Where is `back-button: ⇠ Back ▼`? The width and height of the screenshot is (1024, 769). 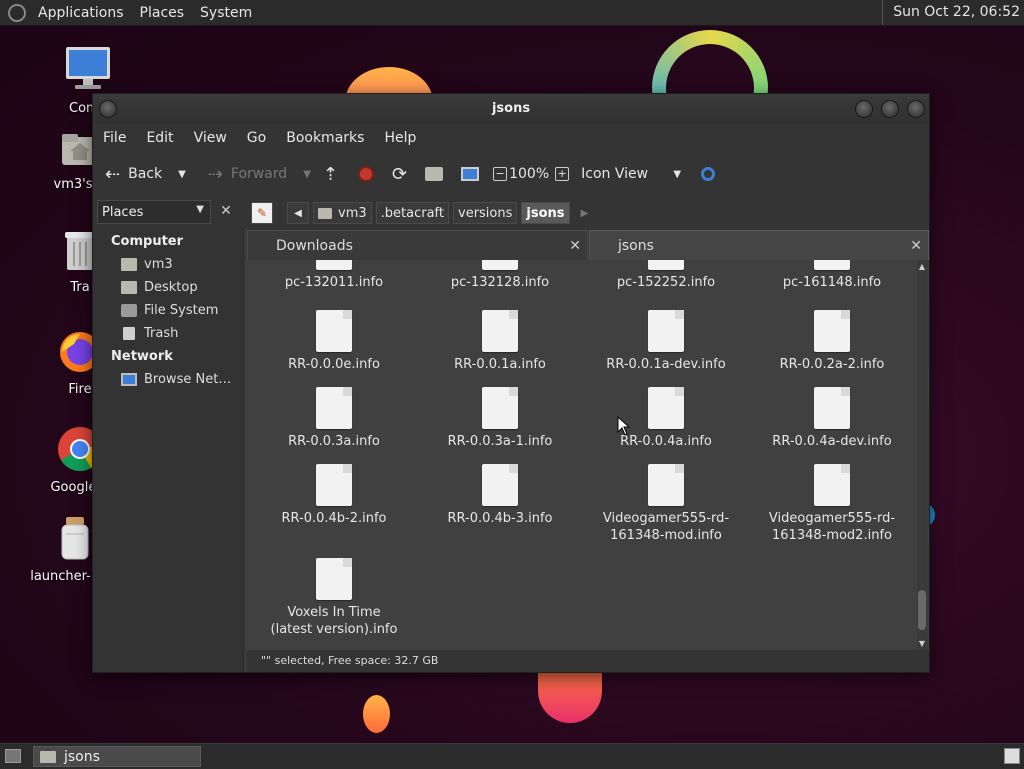
back-button: ⇠ Back ▼ is located at coordinates (142, 174).